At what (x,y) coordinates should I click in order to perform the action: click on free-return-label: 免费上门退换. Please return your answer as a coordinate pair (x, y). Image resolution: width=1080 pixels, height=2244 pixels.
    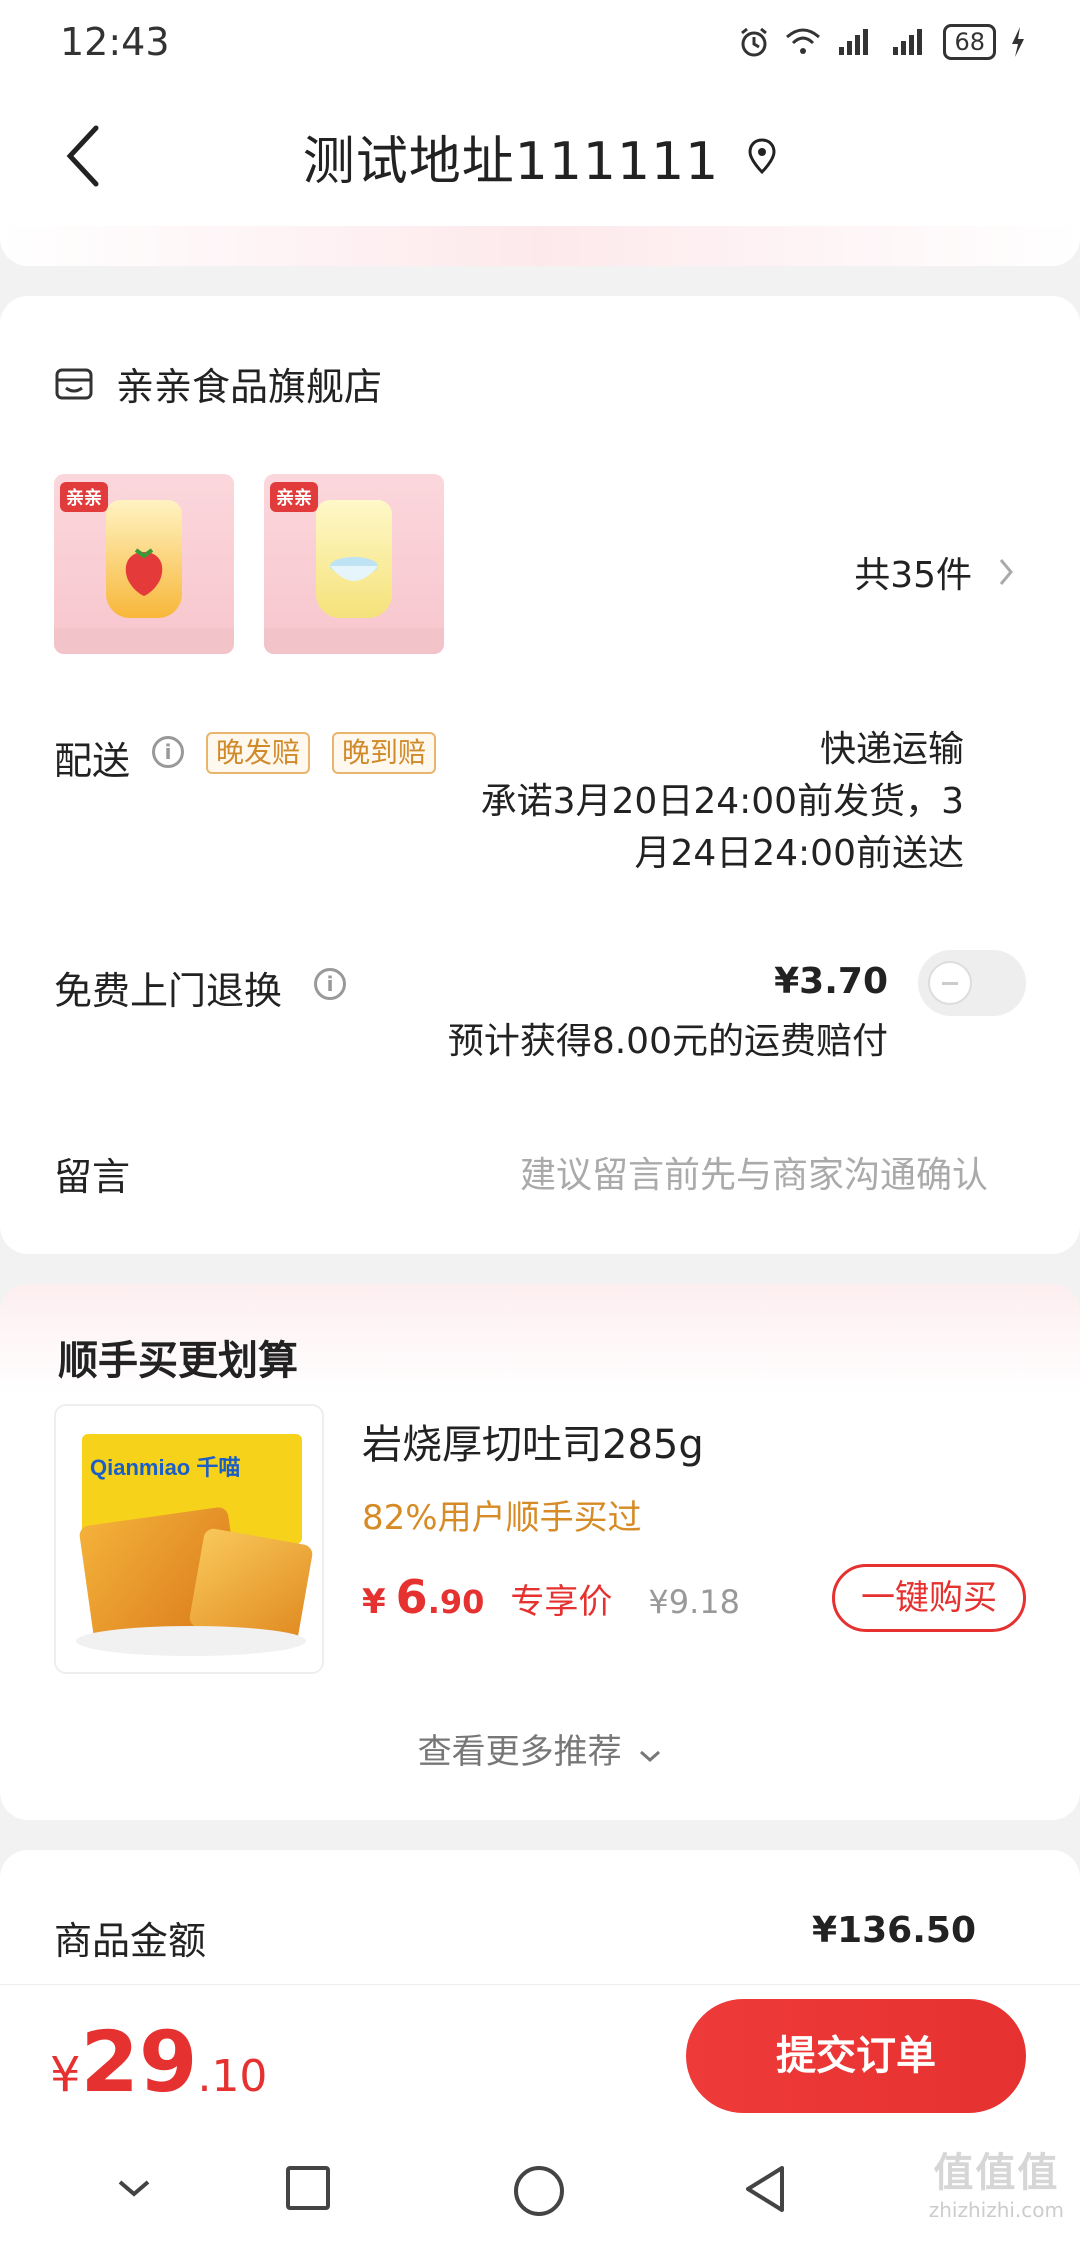
    Looking at the image, I should click on (168, 991).